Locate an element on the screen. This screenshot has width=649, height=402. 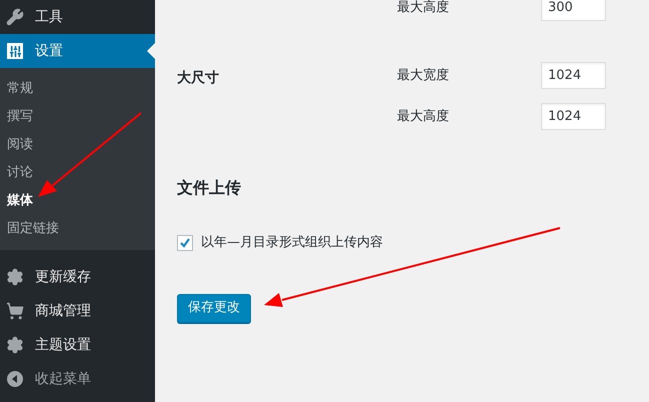
submenu-item: 固定链接 is located at coordinates (77, 229).